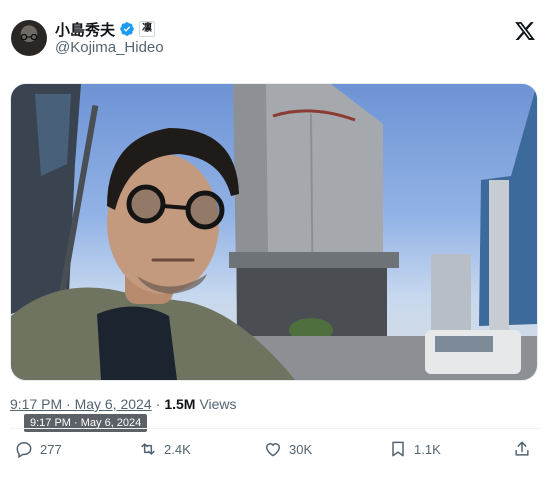 Image resolution: width=550 pixels, height=479 pixels. I want to click on reply-button: 277, so click(38, 449).